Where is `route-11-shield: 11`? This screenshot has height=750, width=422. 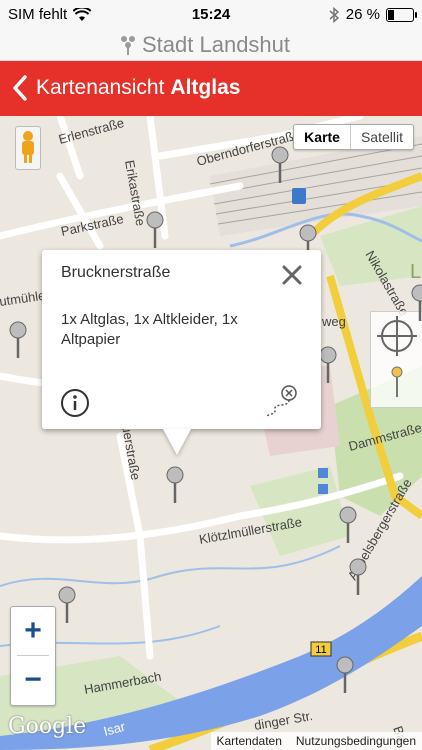 route-11-shield: 11 is located at coordinates (320, 650).